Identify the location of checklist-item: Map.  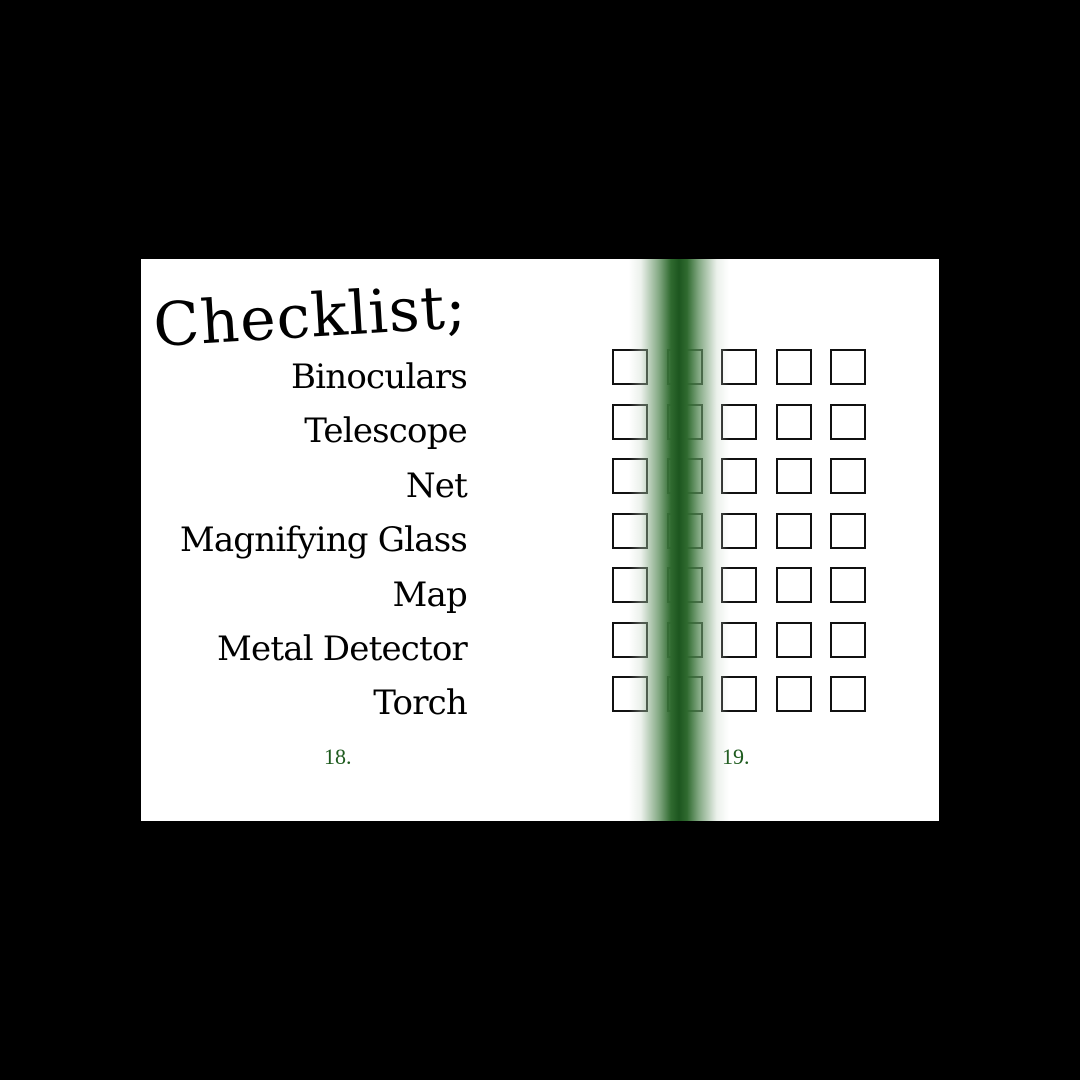
(430, 594).